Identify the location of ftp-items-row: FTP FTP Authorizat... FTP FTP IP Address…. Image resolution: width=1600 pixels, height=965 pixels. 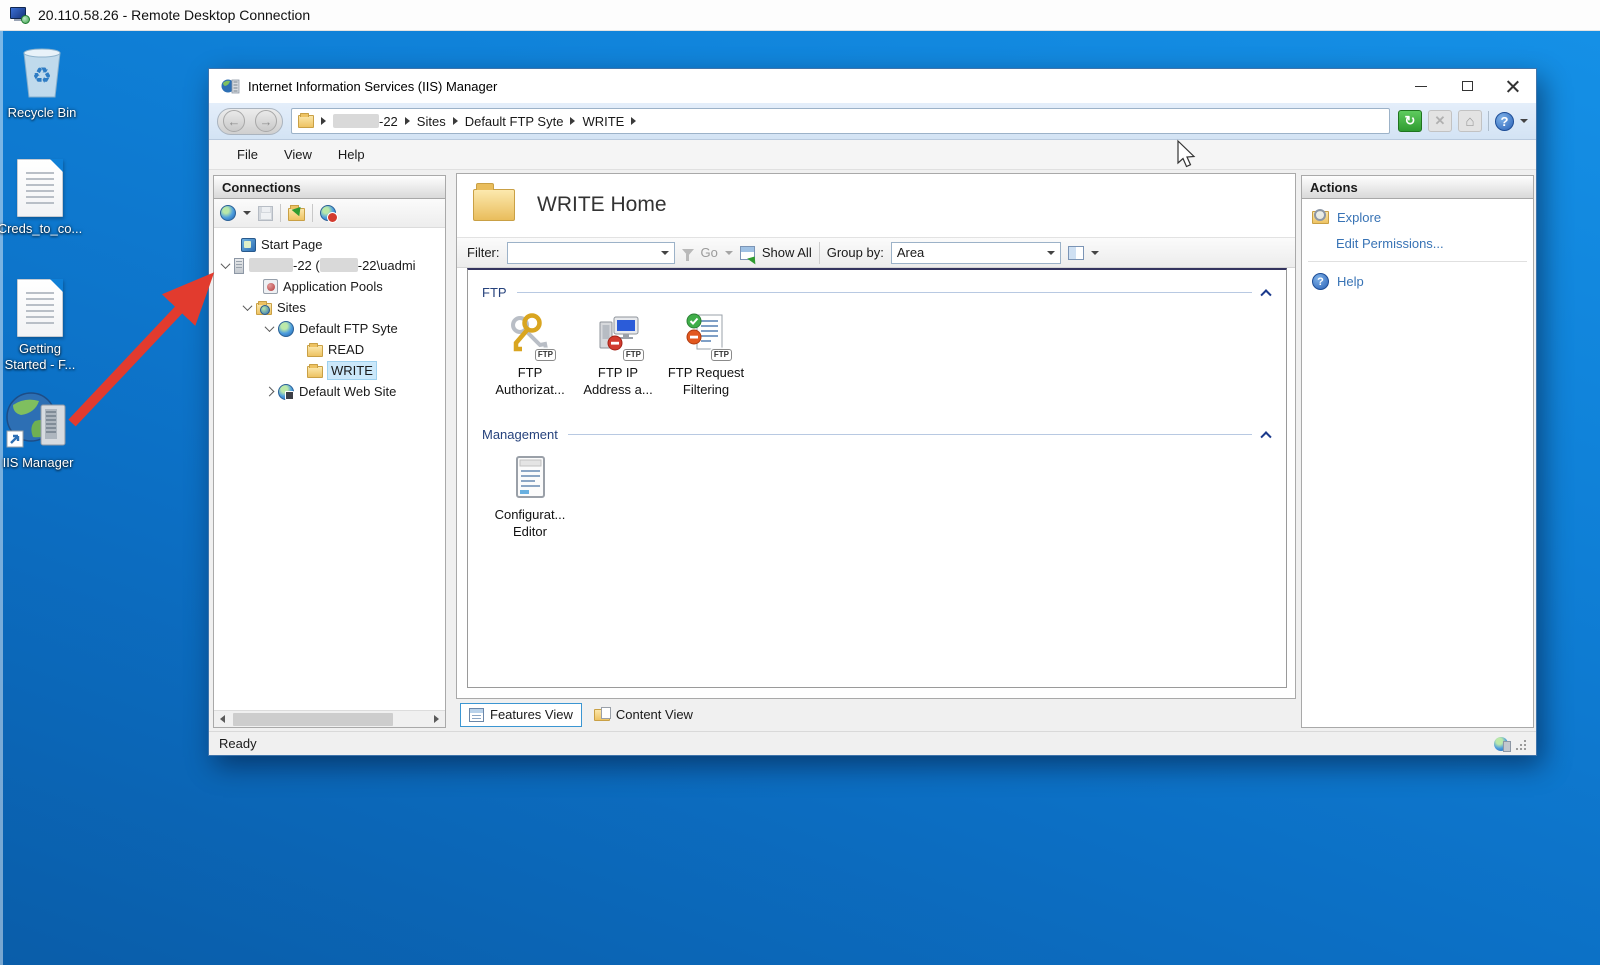
(879, 355).